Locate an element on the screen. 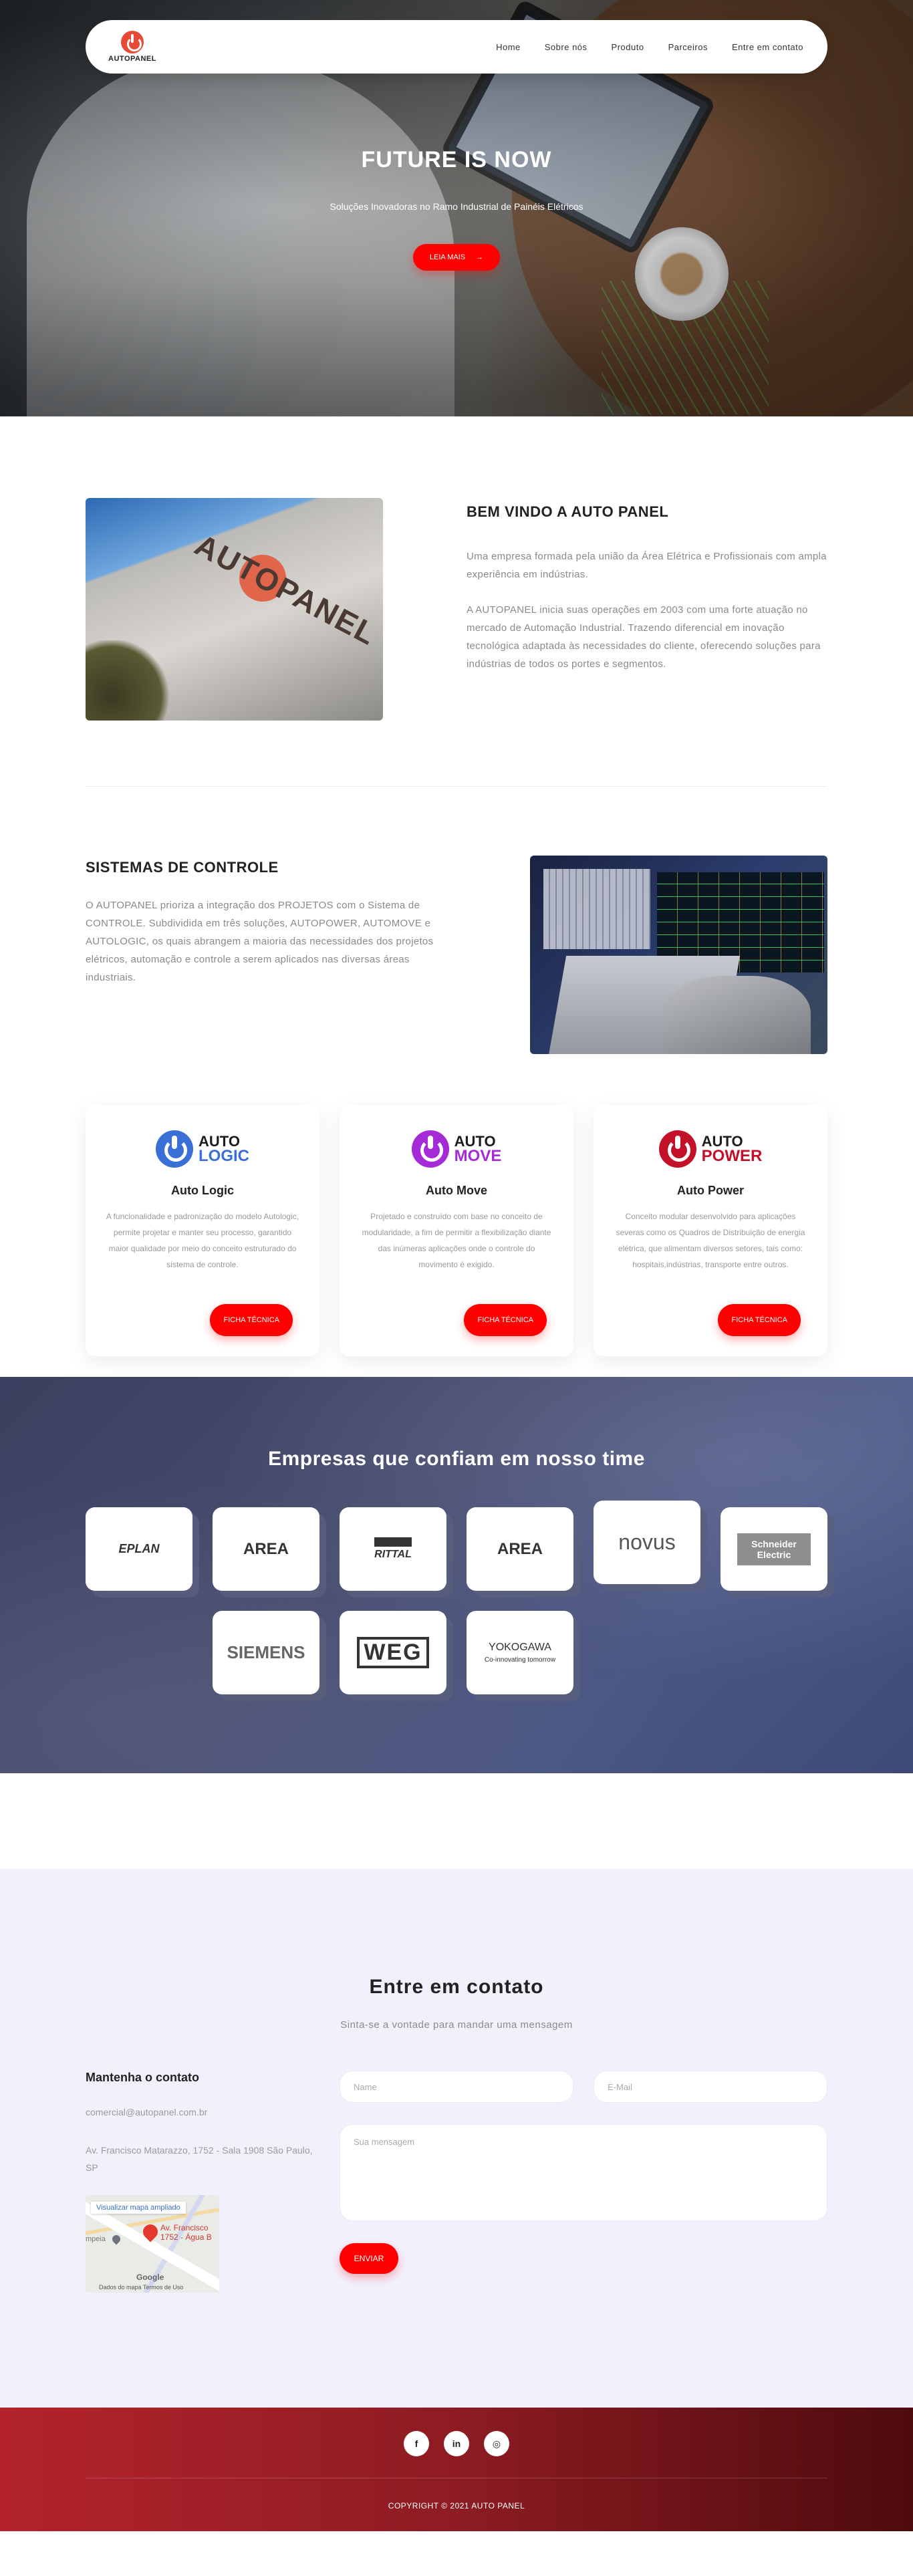 The width and height of the screenshot is (913, 2576). footer: f in ◎ COPYRIGHT © 2021 AUTO PANEL is located at coordinates (456, 2469).